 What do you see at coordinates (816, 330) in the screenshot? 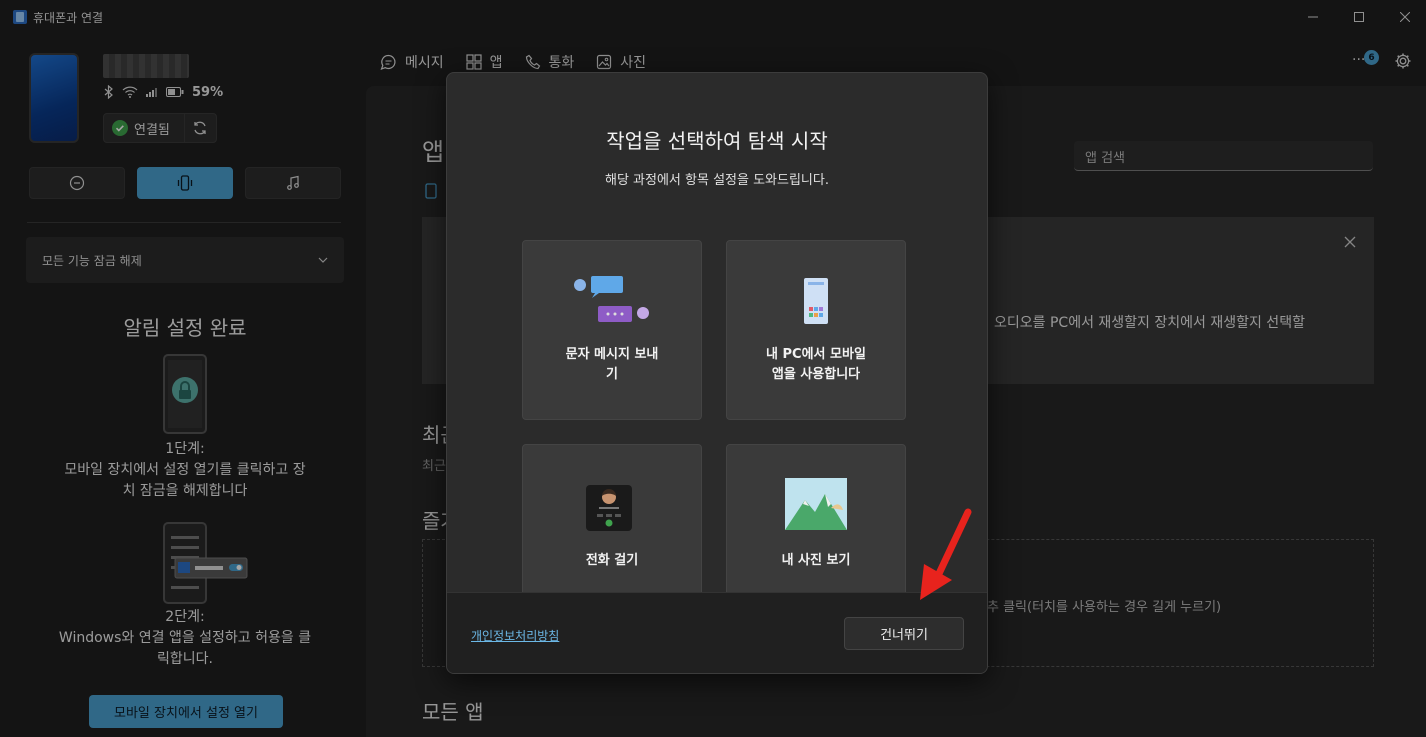
I see `card-use-mobile-apps: 내 PC에서 모바일 앱을 사용합니다` at bounding box center [816, 330].